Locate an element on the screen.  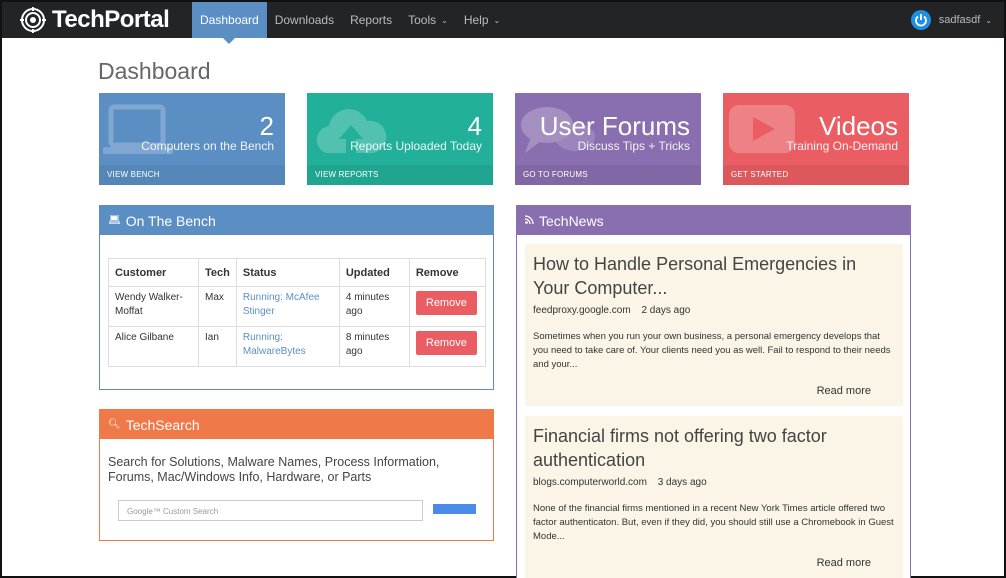
nav-tools: Tools ⌄ is located at coordinates (428, 20).